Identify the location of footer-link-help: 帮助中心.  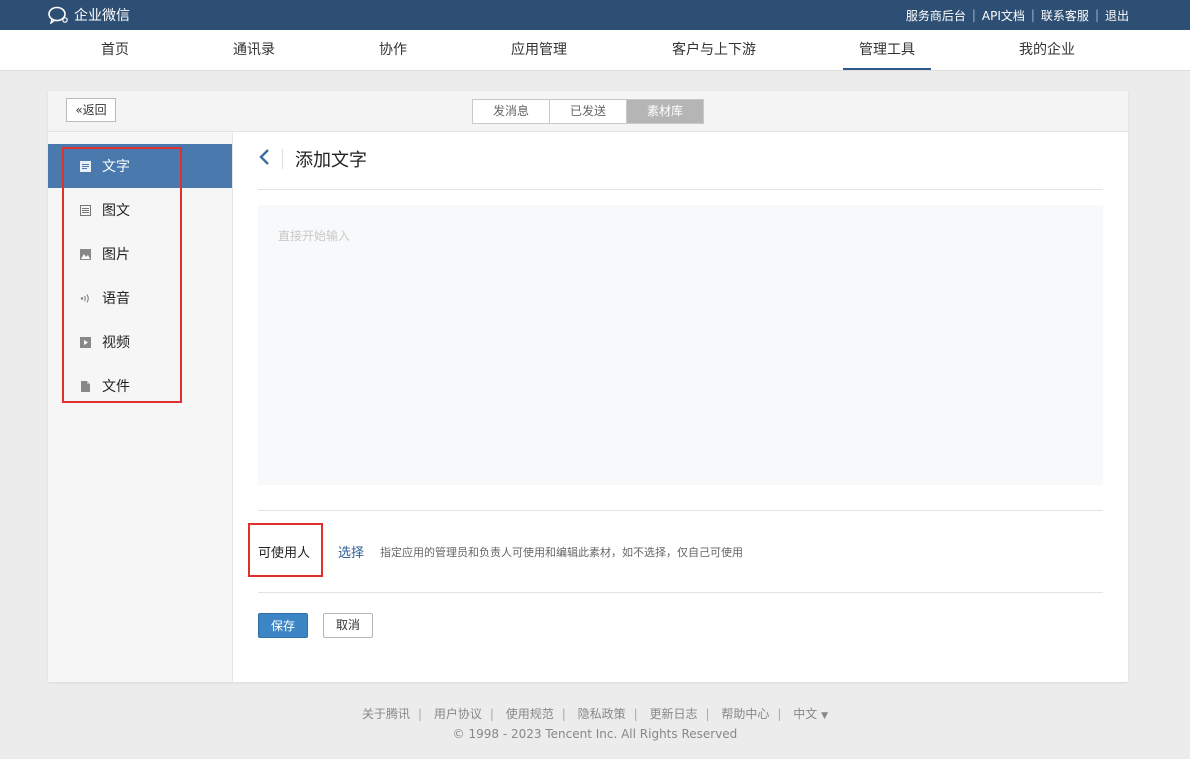
(745, 714).